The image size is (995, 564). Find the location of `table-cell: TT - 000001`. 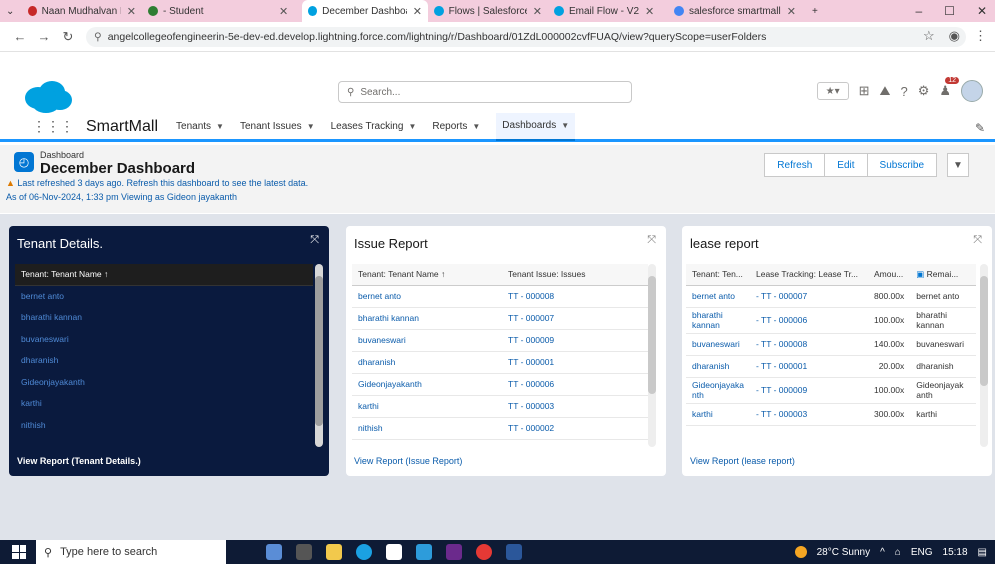

table-cell: TT - 000001 is located at coordinates (575, 362).